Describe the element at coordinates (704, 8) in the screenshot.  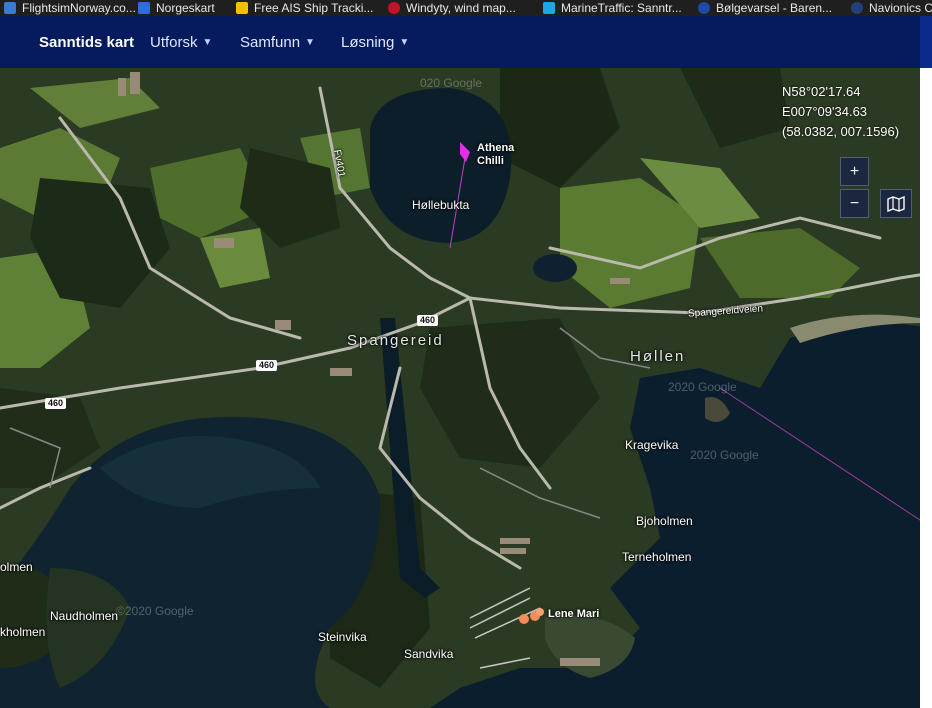
I see `wave-forecast-icon` at that location.